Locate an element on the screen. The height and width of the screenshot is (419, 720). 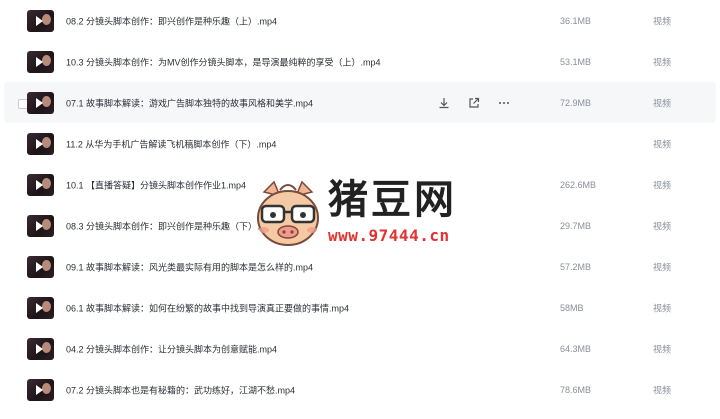
file-name: 10.1 【直播答疑】分镜头脚本创作作业1.mp4 is located at coordinates (156, 184).